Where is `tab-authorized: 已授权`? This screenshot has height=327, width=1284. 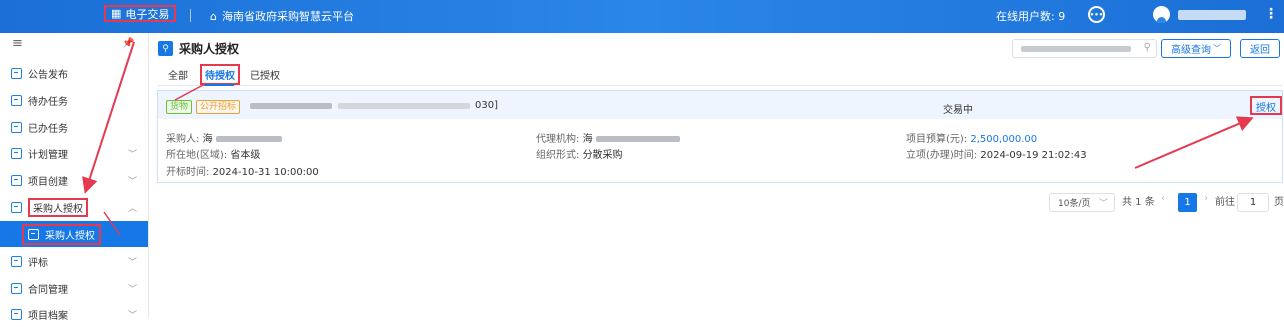
tab-authorized: 已授权 is located at coordinates (265, 74).